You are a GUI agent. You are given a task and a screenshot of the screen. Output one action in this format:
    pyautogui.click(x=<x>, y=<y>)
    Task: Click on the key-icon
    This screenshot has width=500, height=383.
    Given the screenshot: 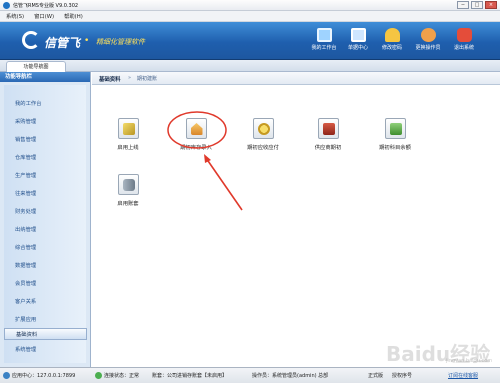 What is the action you would take?
    pyautogui.click(x=392, y=35)
    